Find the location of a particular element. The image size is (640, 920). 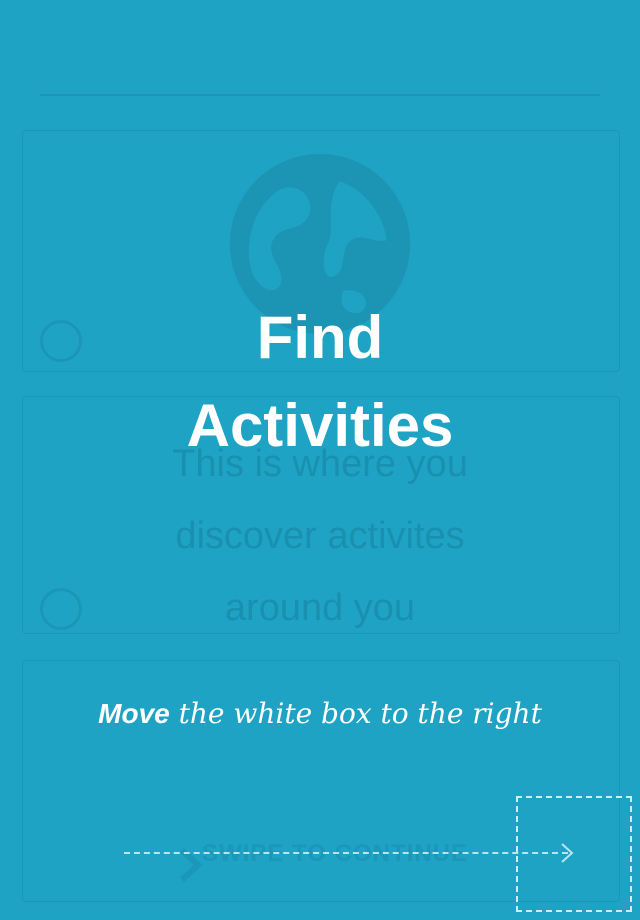

instruction-rest: the white box to the right is located at coordinates (355, 713).